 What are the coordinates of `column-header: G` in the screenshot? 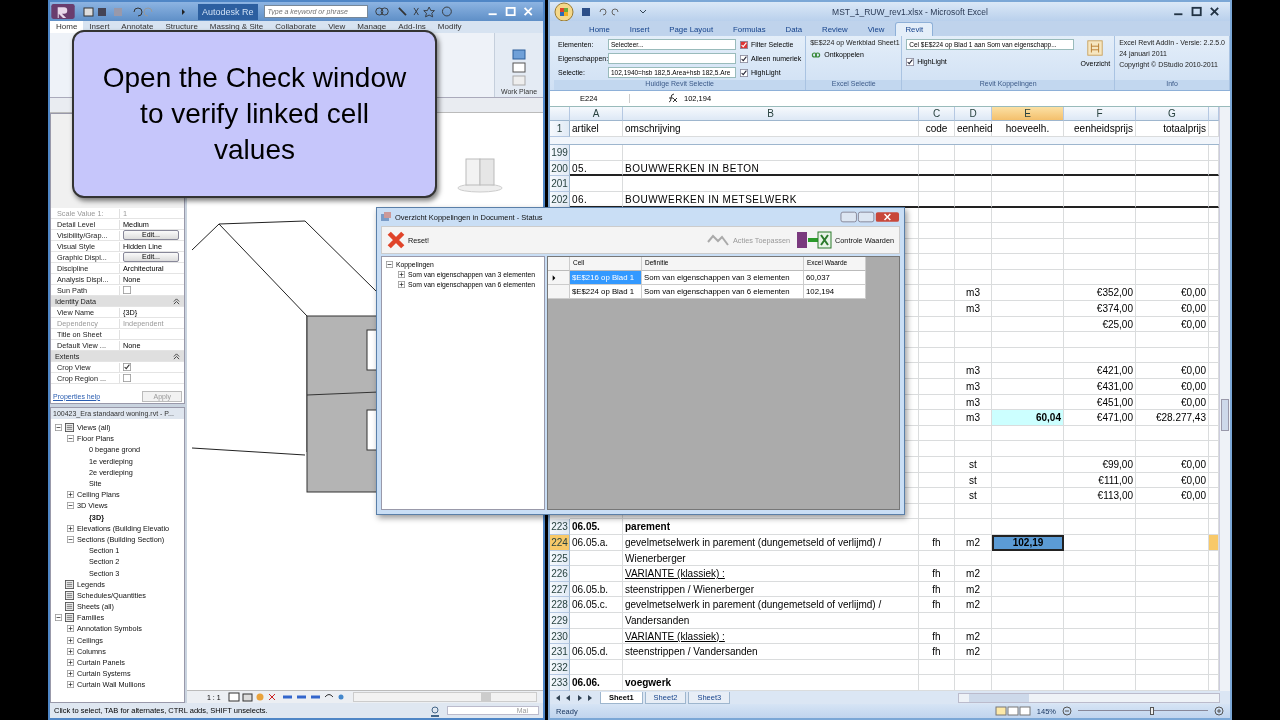 It's located at (1172, 114).